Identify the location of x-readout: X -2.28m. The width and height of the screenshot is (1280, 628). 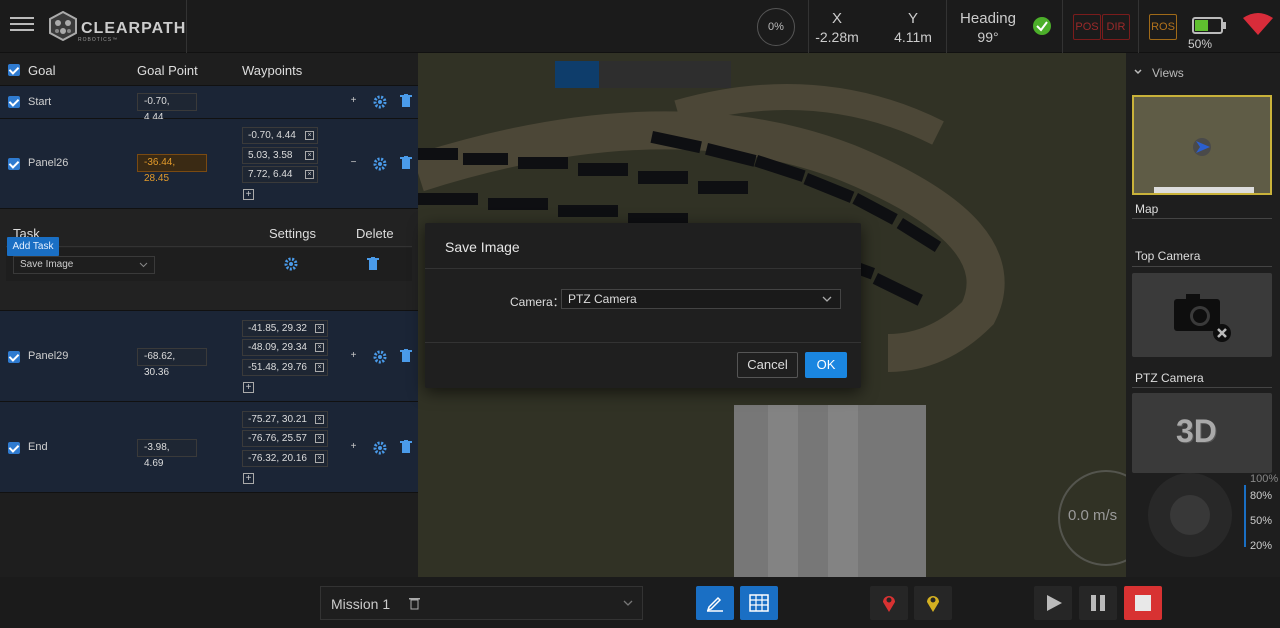
(837, 27).